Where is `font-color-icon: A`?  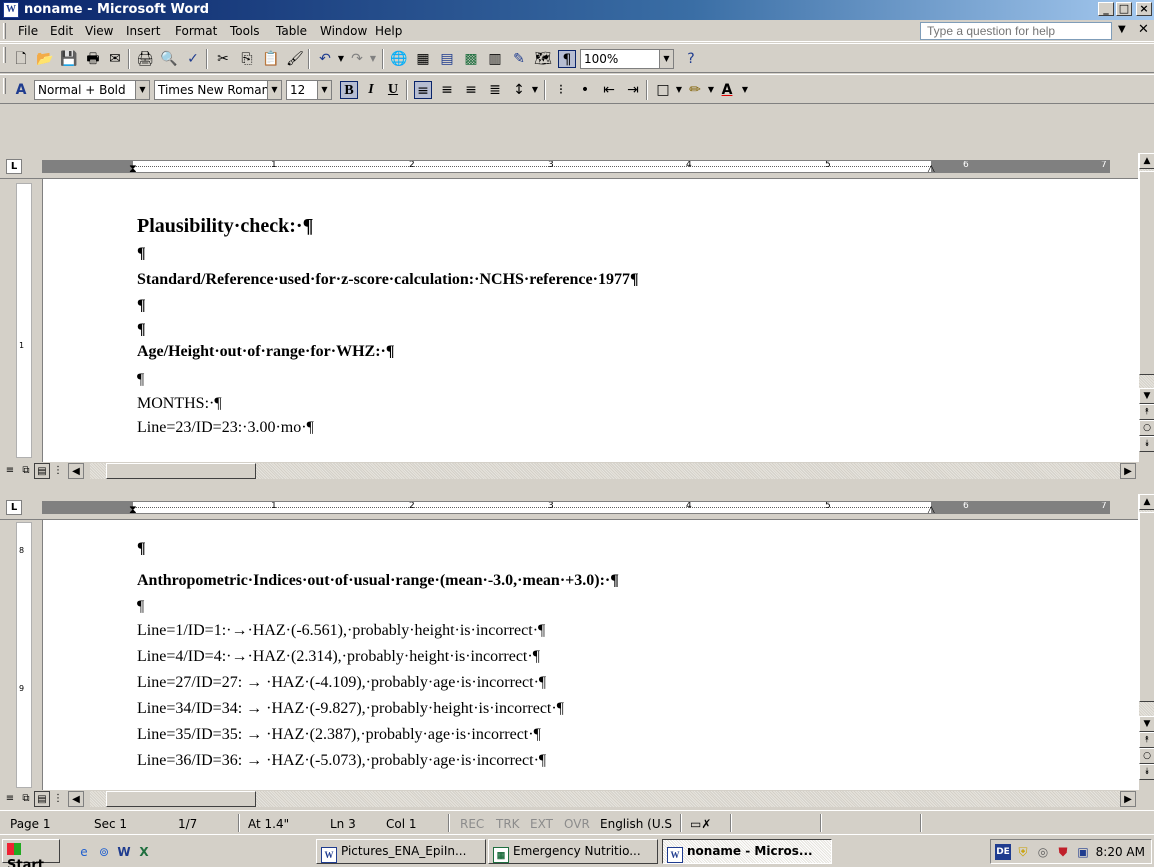 font-color-icon: A is located at coordinates (727, 90).